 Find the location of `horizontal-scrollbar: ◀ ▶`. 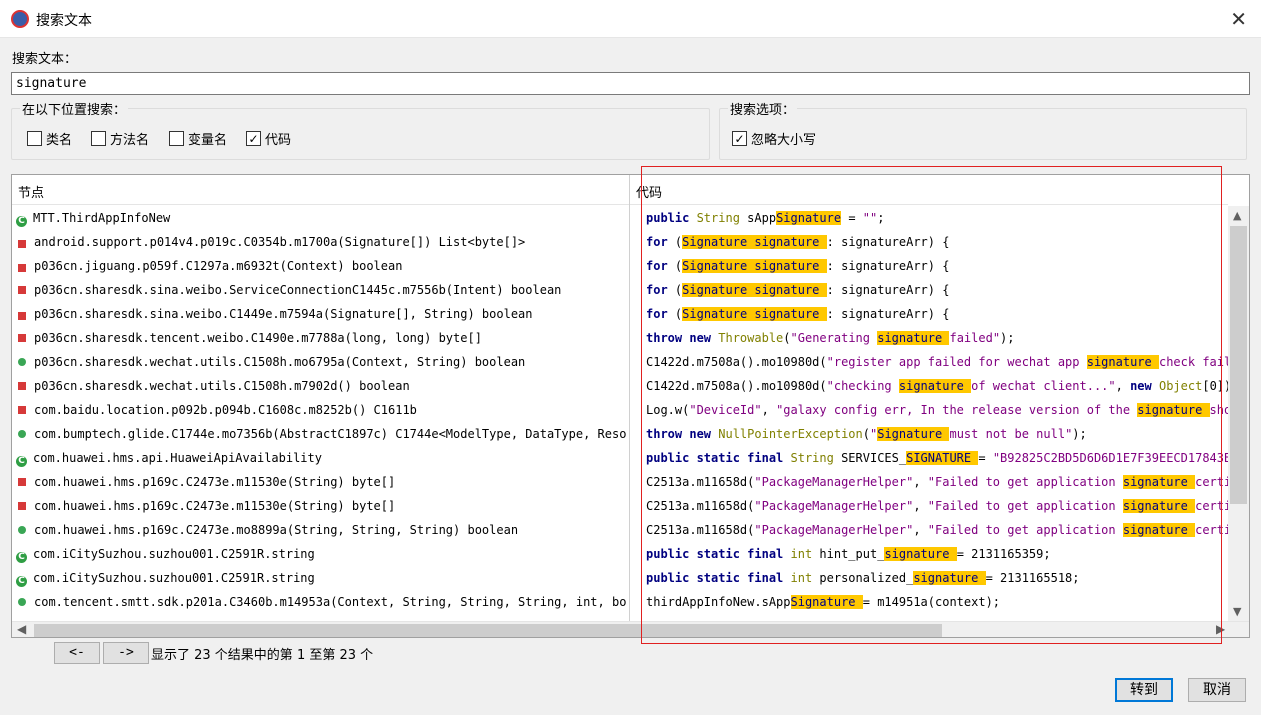

horizontal-scrollbar: ◀ ▶ is located at coordinates (630, 629).